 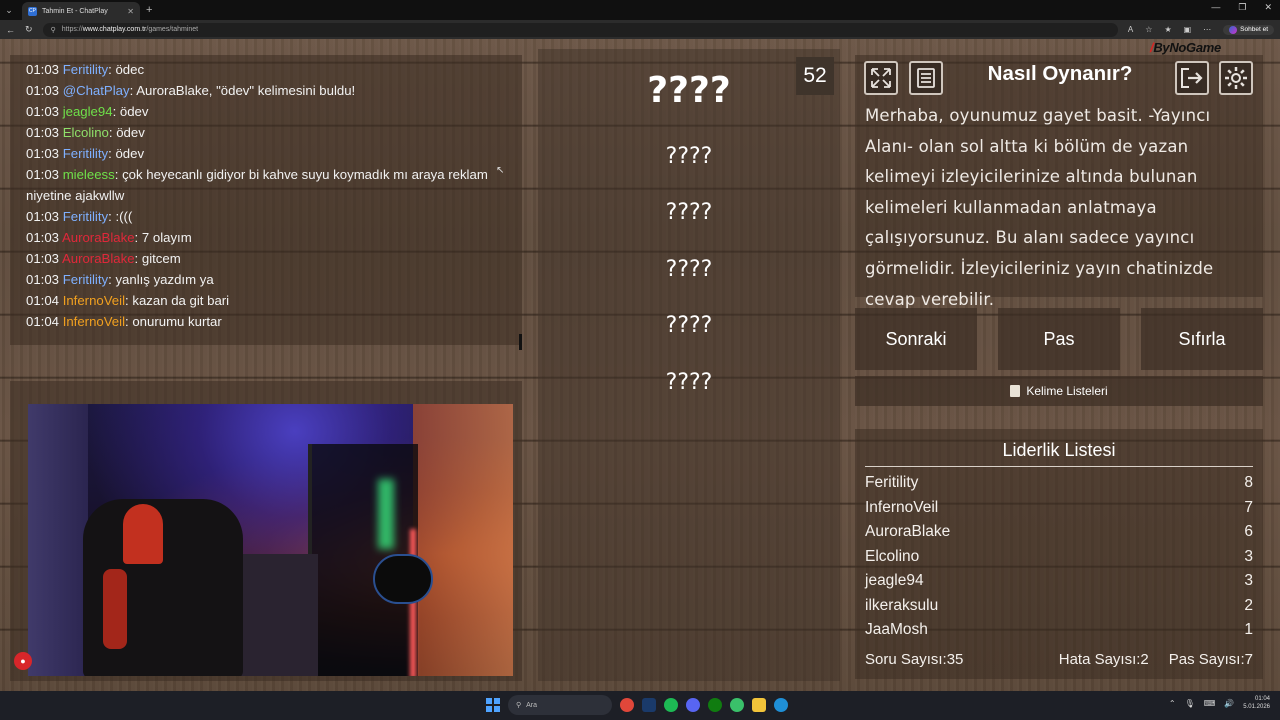 I want to click on exit-button, so click(x=1192, y=78).